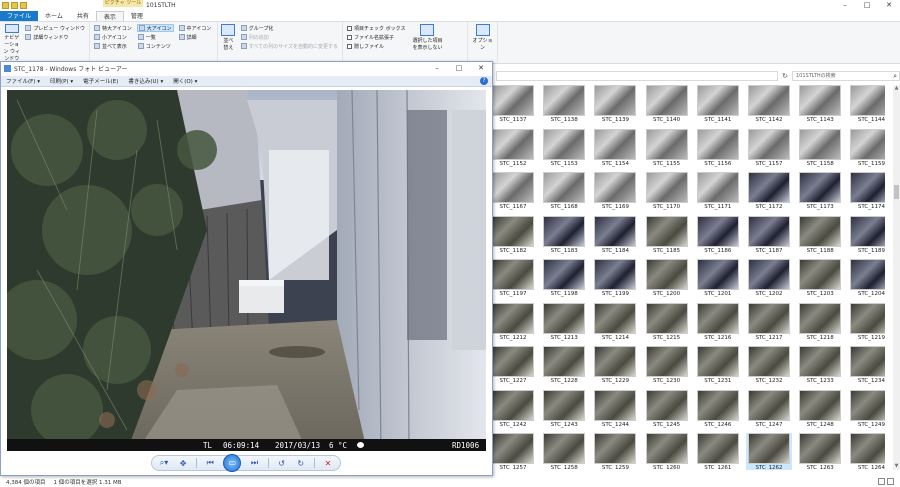 Image resolution: width=900 pixels, height=487 pixels. Describe the element at coordinates (615, 193) in the screenshot. I see `thumbnail-item: STC_1169` at that location.